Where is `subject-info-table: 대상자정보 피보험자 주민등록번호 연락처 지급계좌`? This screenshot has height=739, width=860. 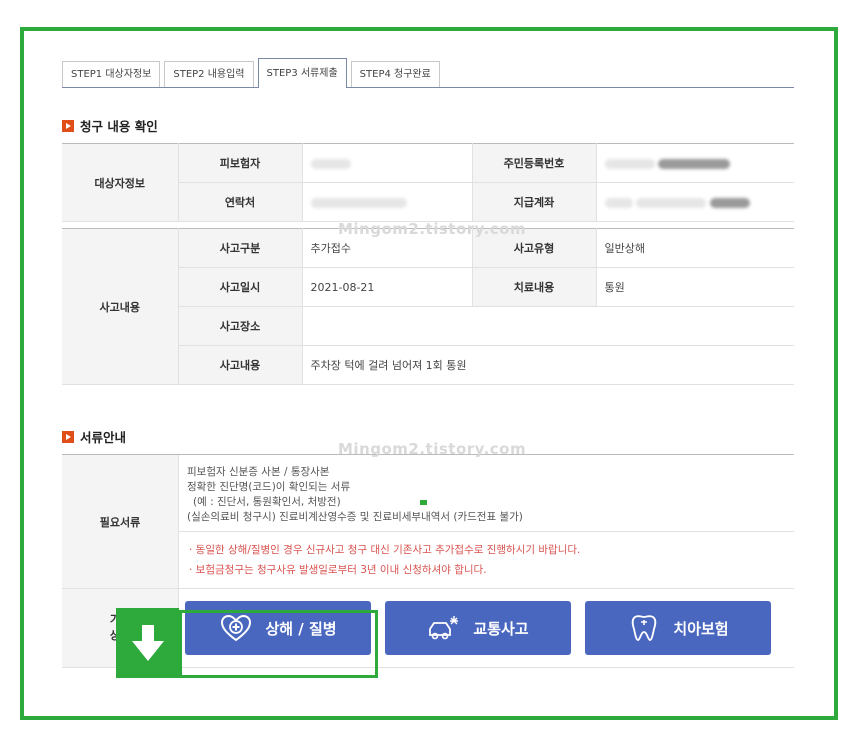 subject-info-table: 대상자정보 피보험자 주민등록번호 연락처 지급계좌 is located at coordinates (428, 182).